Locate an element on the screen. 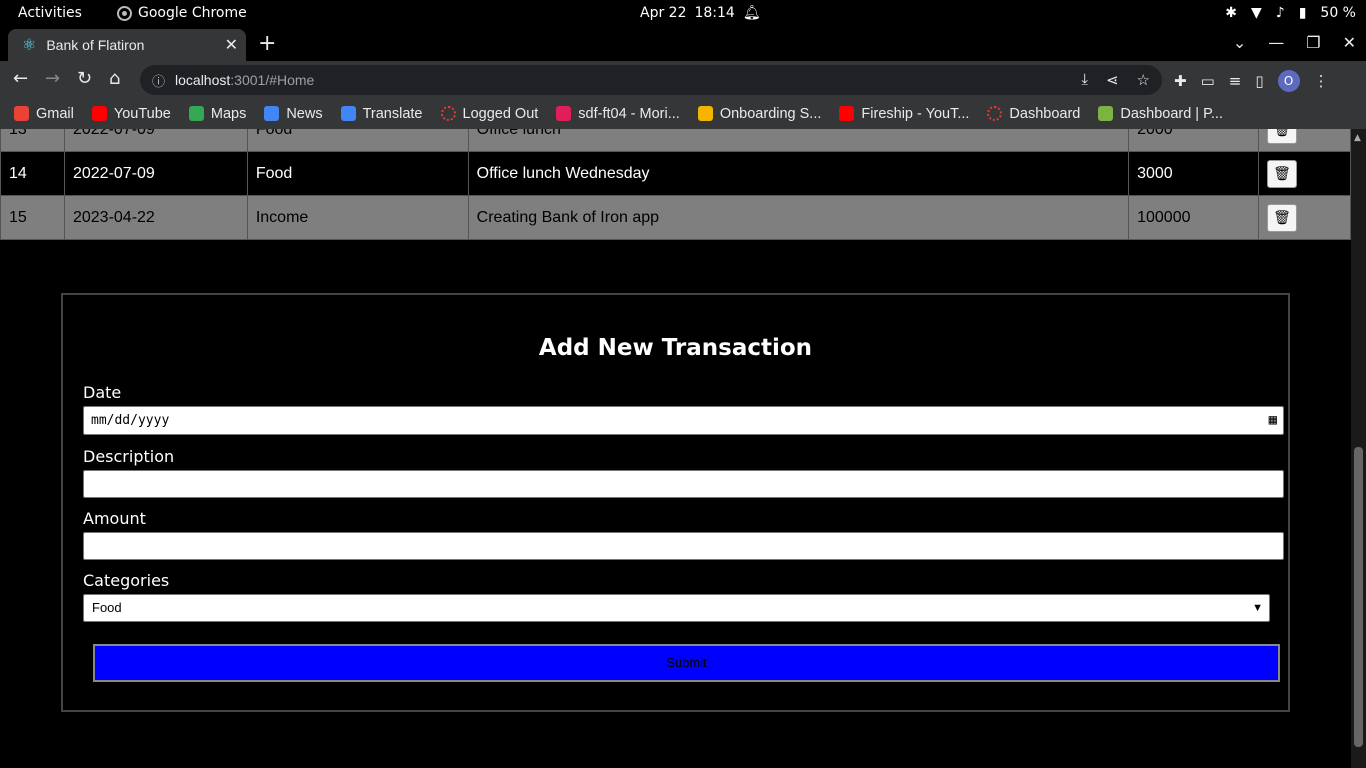 Image resolution: width=1366 pixels, height=768 pixels. activities-button: Activities is located at coordinates (50, 13).